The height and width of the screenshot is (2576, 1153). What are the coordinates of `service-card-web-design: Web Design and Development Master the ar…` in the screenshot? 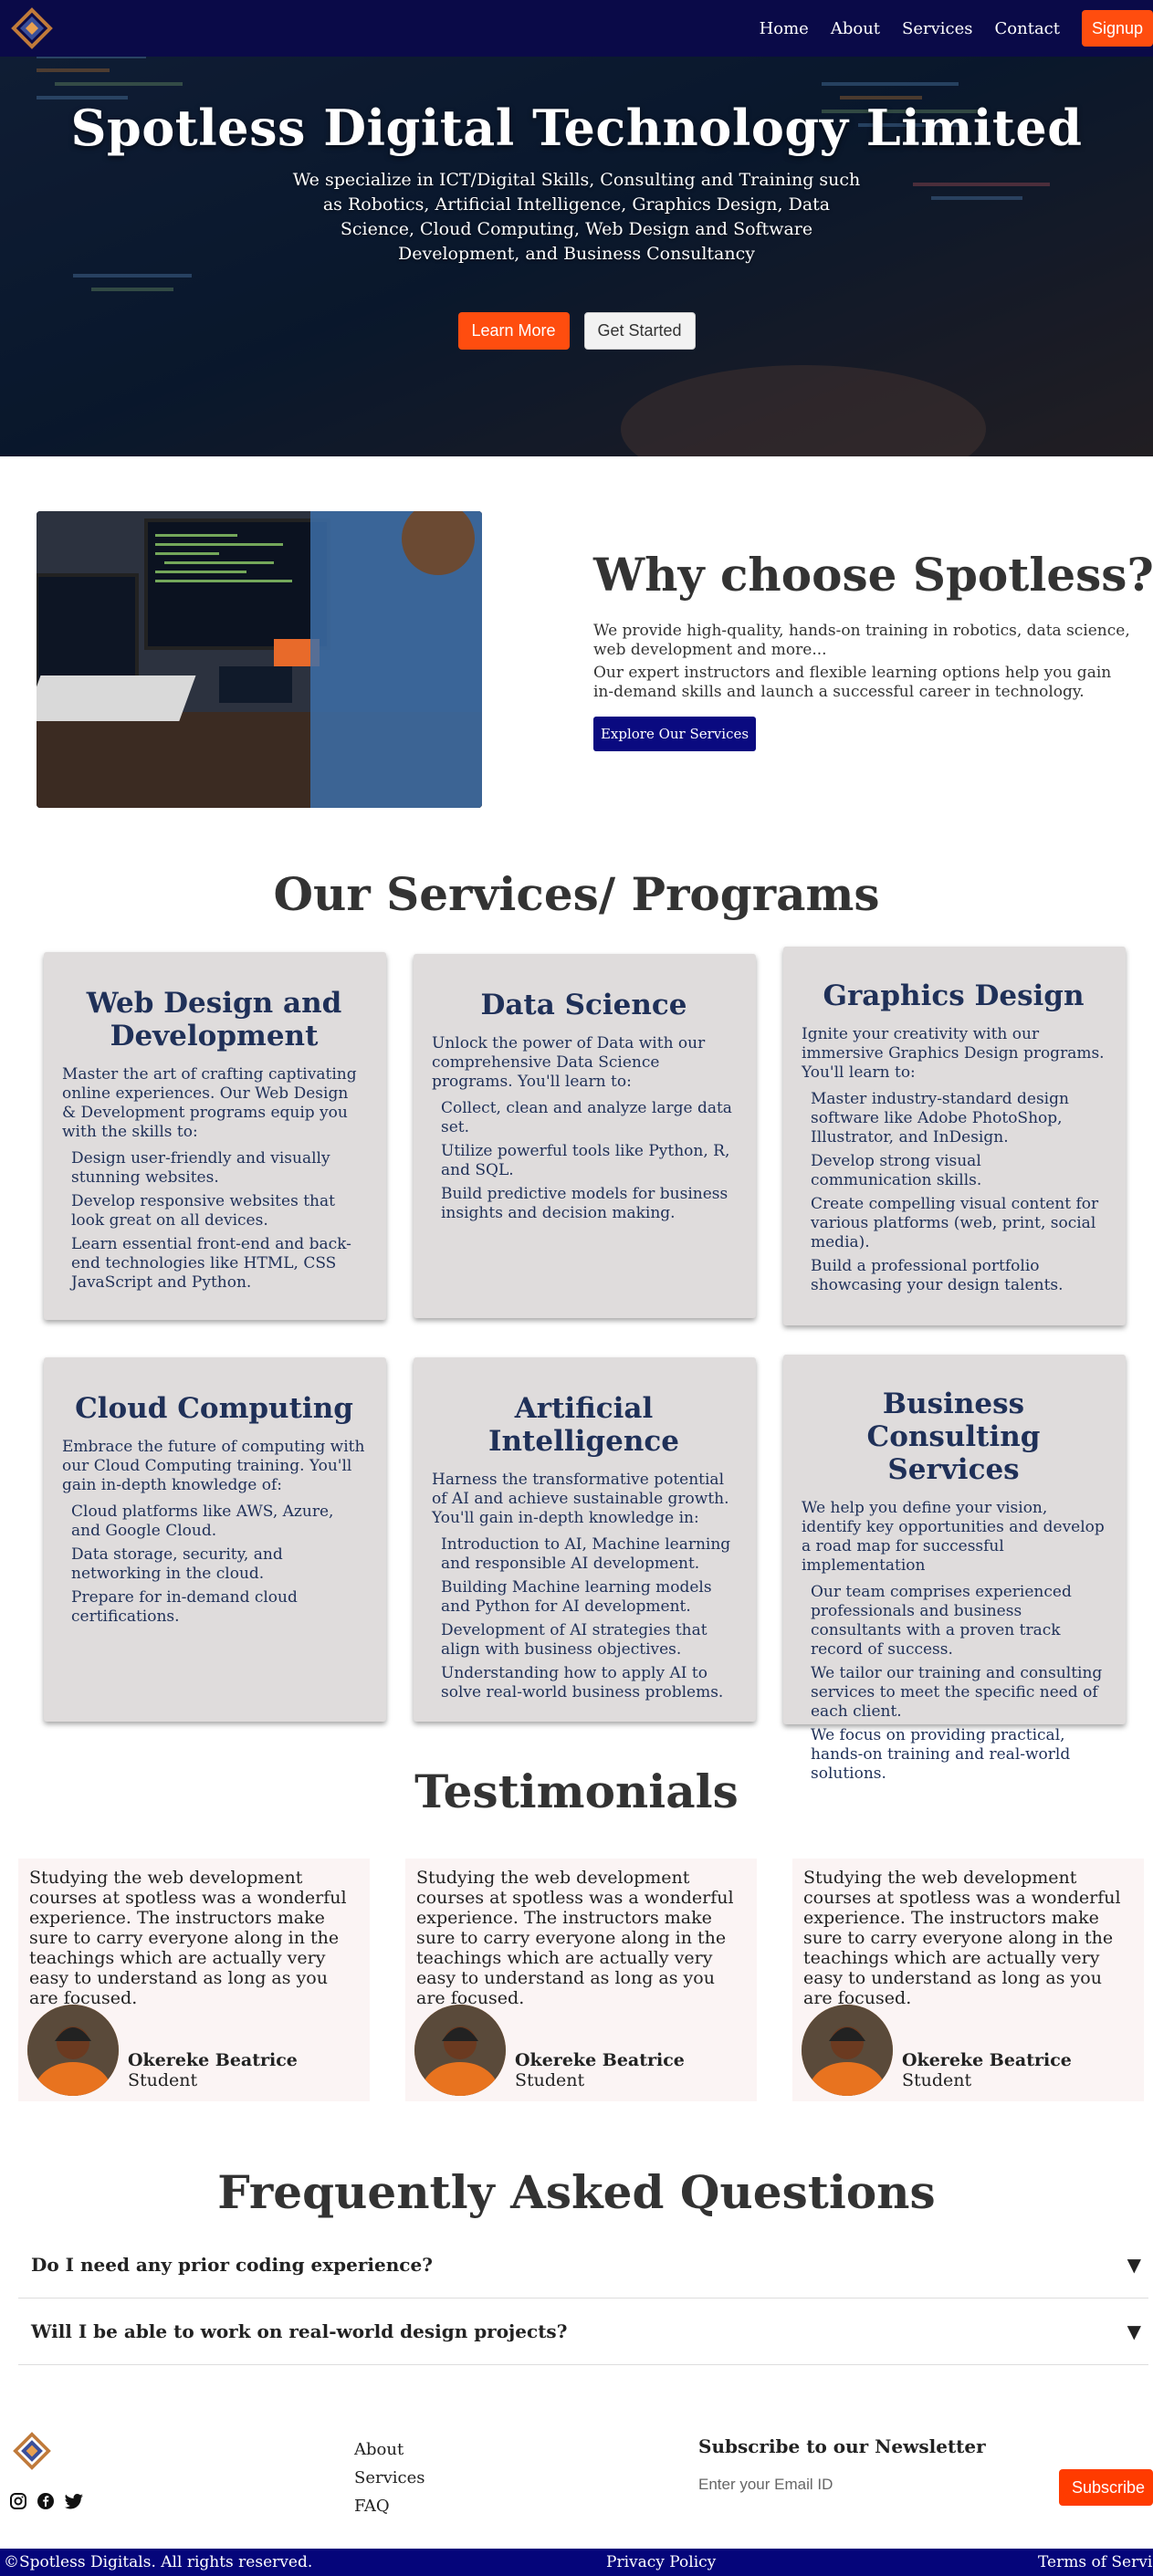 It's located at (215, 1136).